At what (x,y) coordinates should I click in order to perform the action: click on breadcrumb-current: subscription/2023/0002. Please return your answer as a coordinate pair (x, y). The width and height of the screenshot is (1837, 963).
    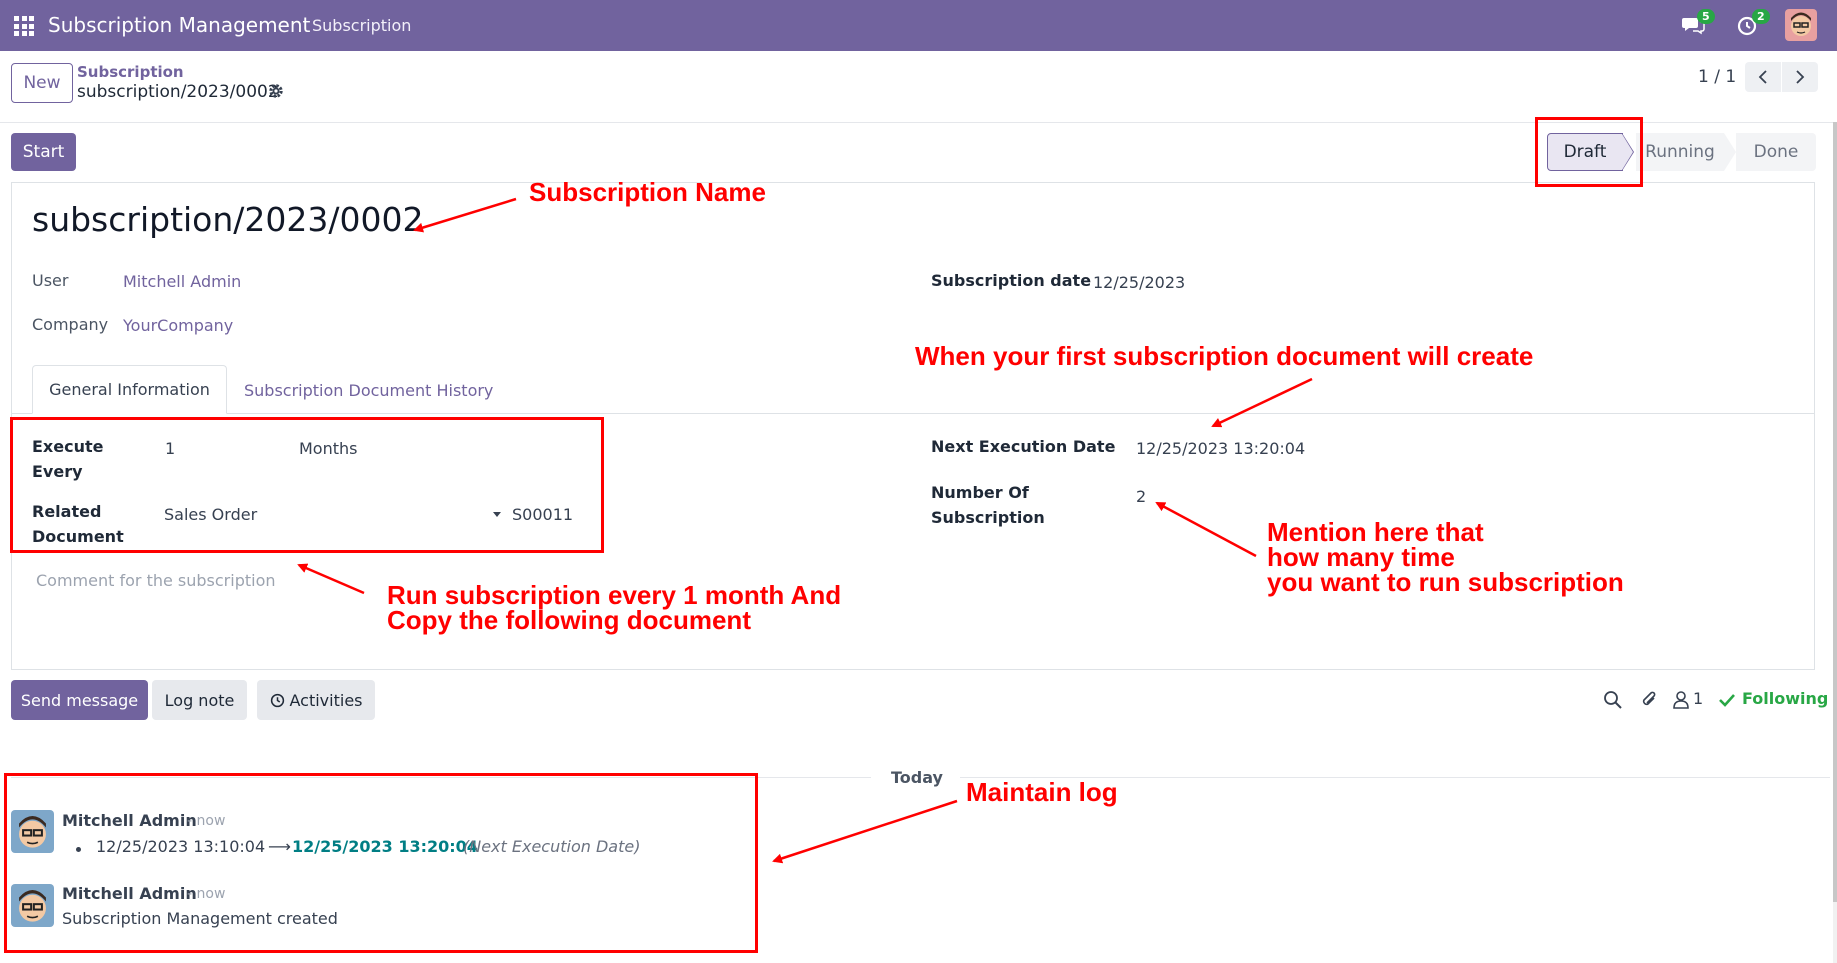
    Looking at the image, I should click on (178, 92).